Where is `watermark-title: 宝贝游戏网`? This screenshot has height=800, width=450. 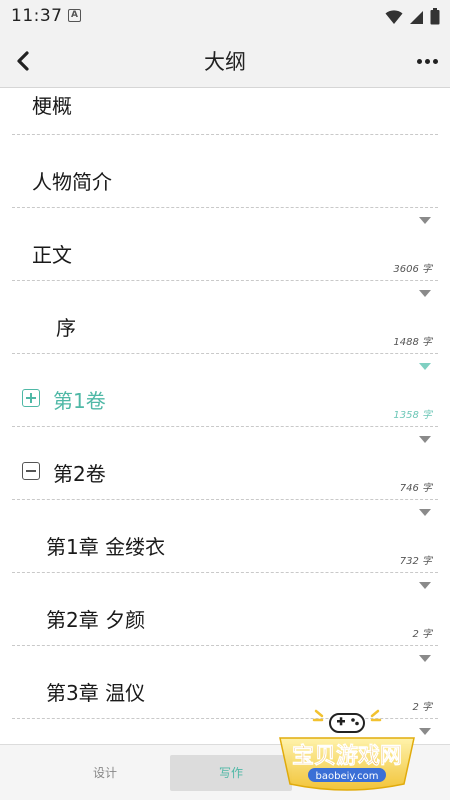 watermark-title: 宝贝游戏网 is located at coordinates (347, 756).